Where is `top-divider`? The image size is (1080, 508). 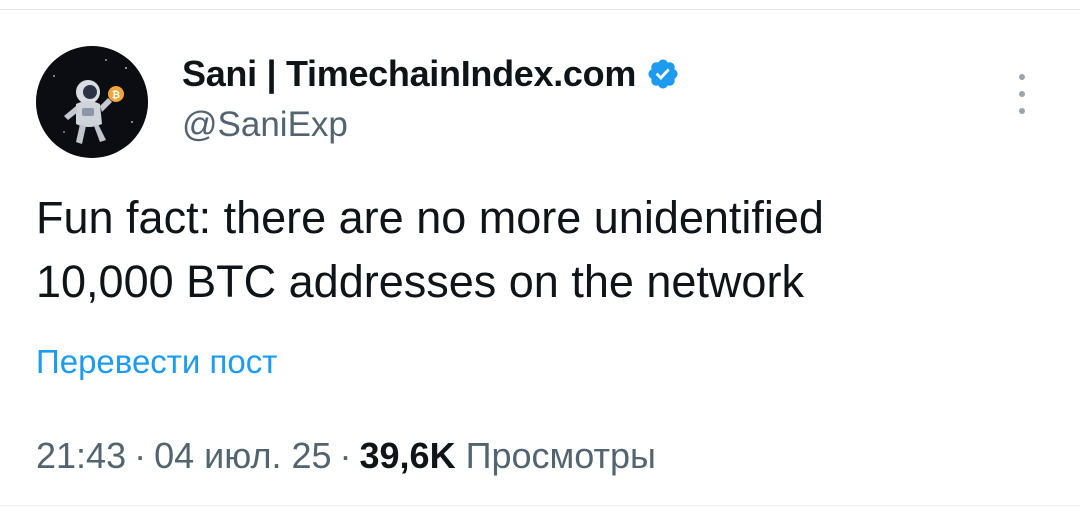 top-divider is located at coordinates (540, 9).